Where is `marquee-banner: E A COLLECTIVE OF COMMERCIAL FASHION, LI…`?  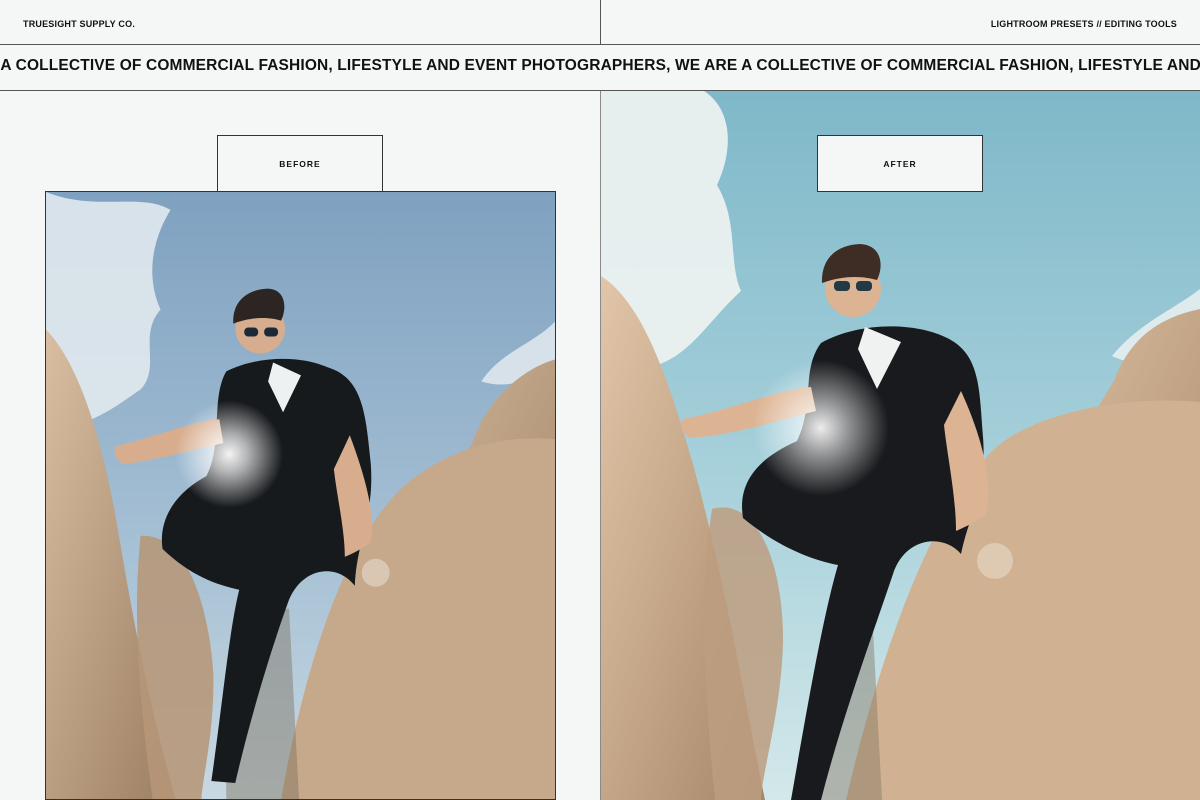
marquee-banner: E A COLLECTIVE OF COMMERCIAL FASHION, LI… is located at coordinates (600, 68).